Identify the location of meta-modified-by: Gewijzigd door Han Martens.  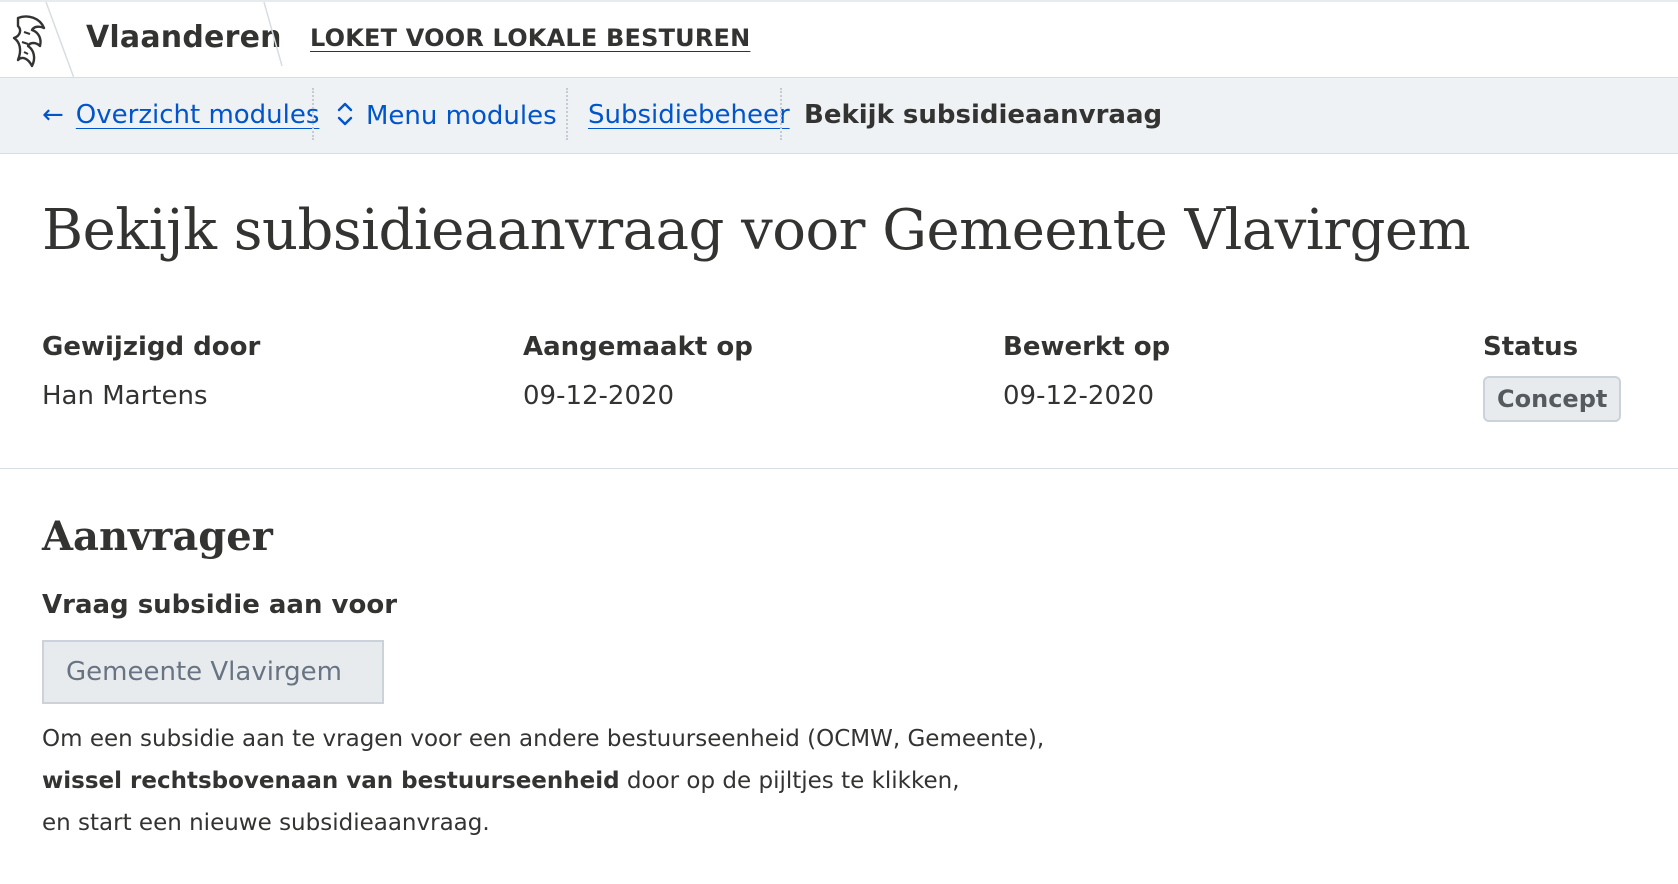
(151, 371).